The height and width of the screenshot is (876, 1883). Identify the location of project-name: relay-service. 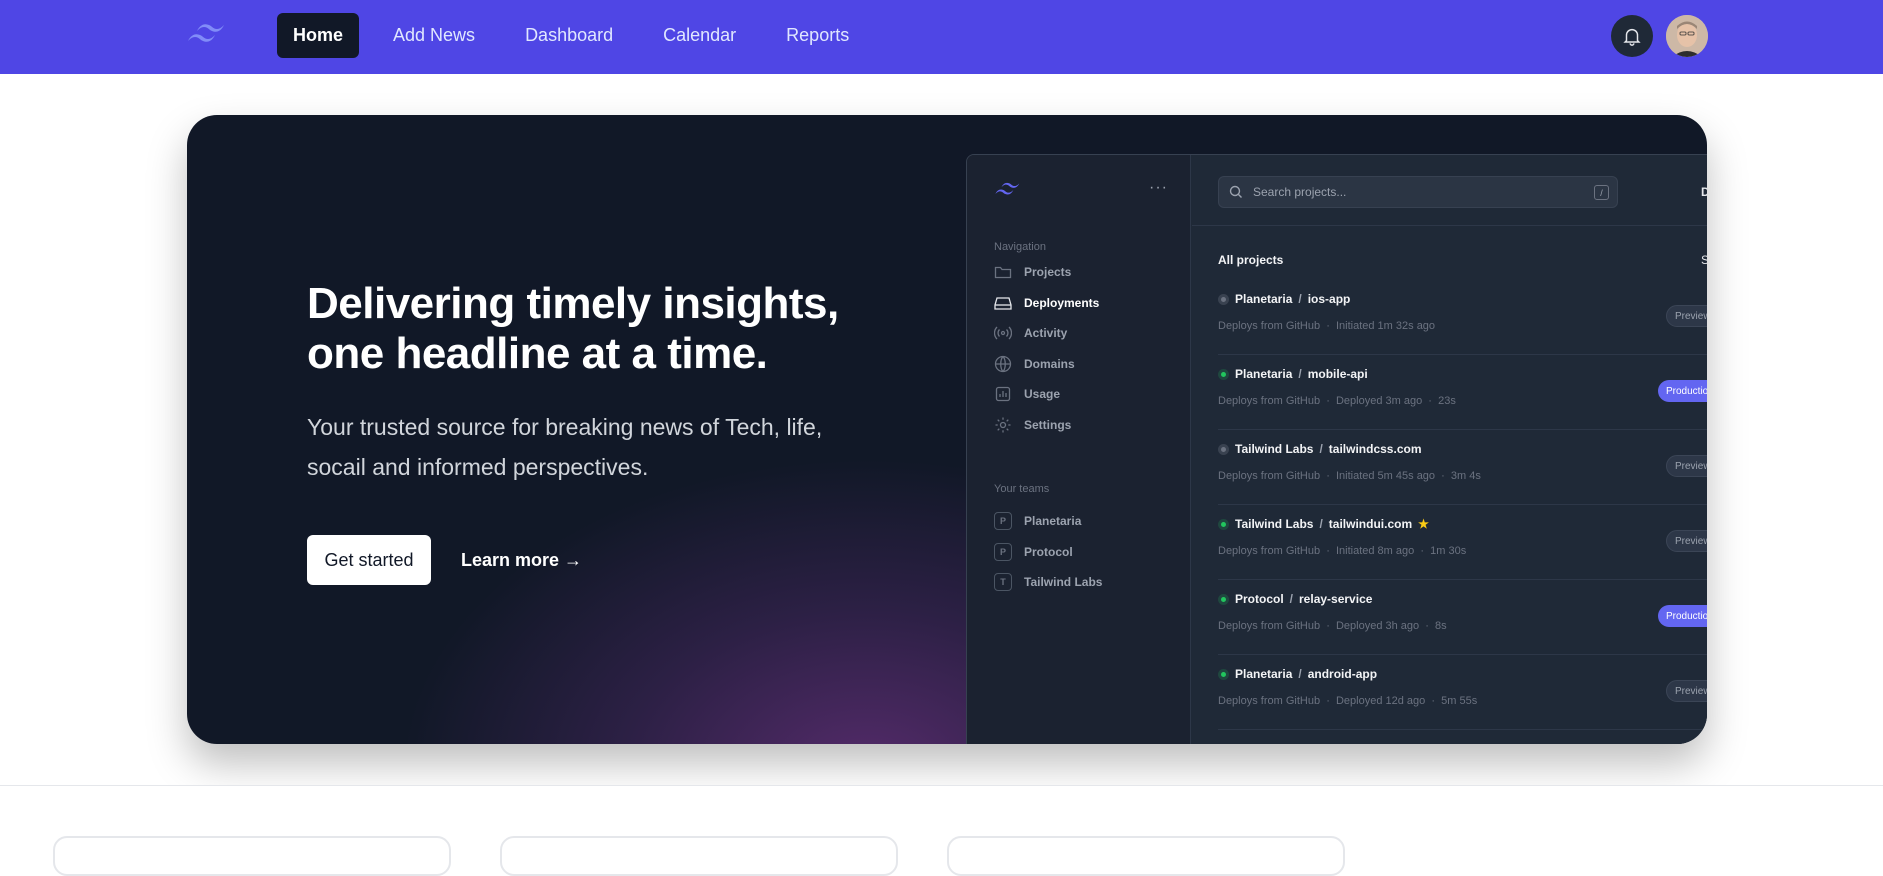
(1336, 599).